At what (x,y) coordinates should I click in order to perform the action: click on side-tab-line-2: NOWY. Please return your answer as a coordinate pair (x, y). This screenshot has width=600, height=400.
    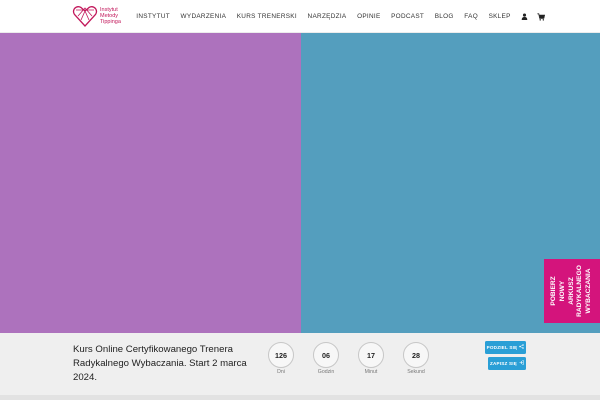
    Looking at the image, I should click on (562, 291).